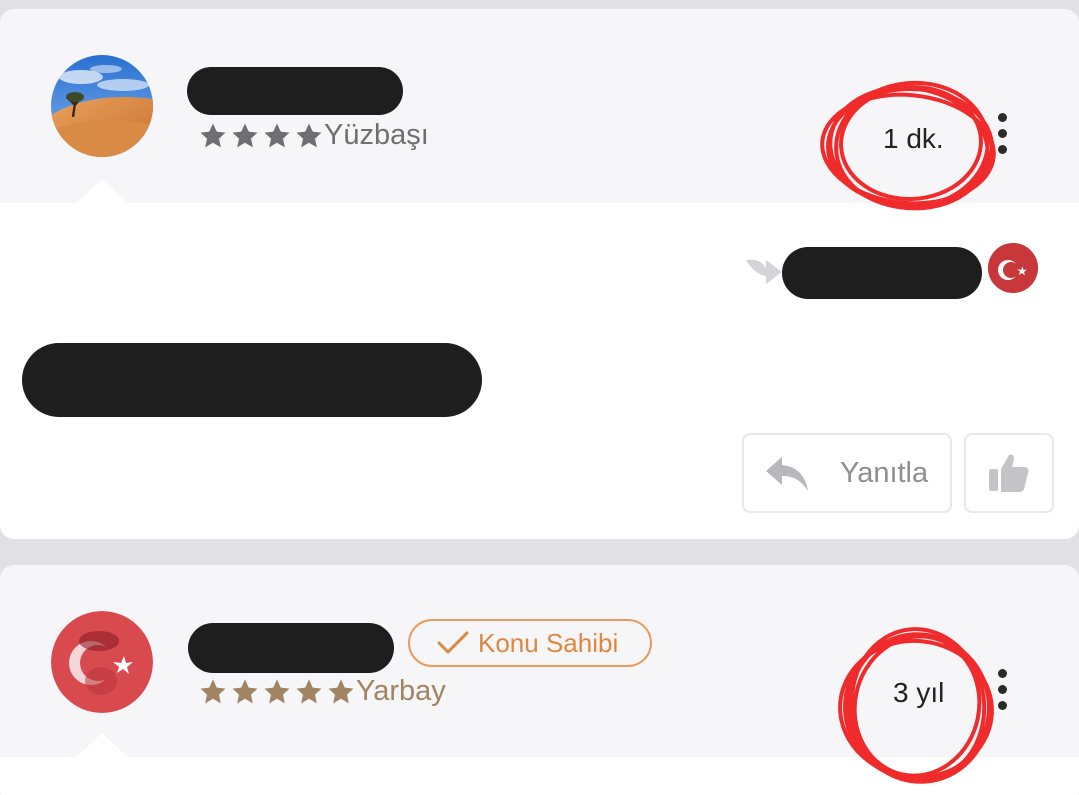  I want to click on topic-owner-badge: Konu Sahibi, so click(530, 643).